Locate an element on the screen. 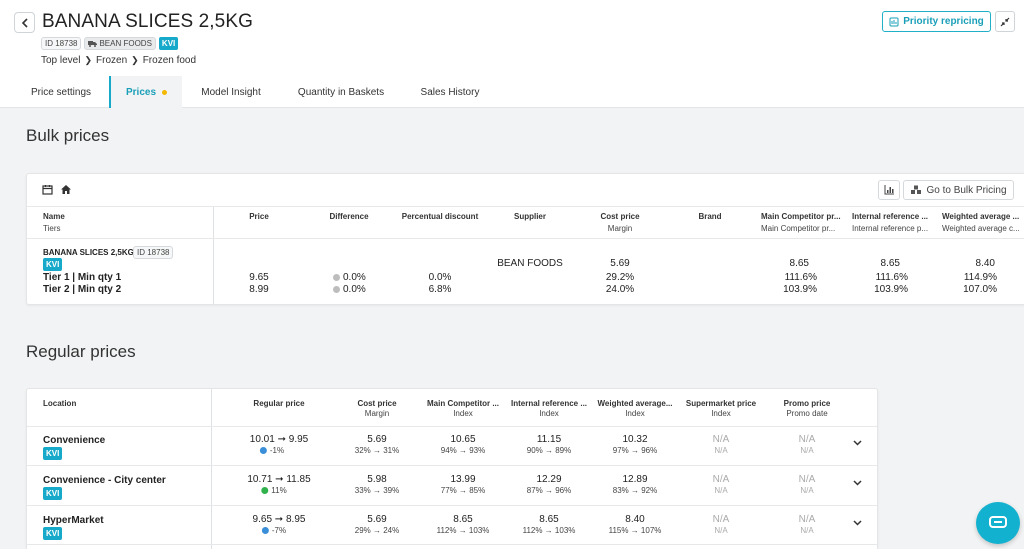 The height and width of the screenshot is (549, 1024). id-tag: ID 18738 is located at coordinates (61, 43).